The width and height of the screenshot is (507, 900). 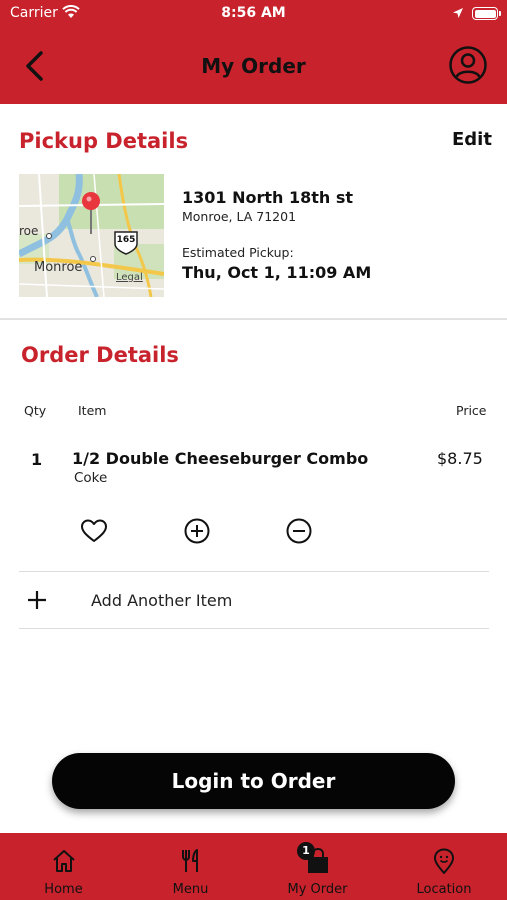 I want to click on item-modifier: Coke, so click(x=91, y=478).